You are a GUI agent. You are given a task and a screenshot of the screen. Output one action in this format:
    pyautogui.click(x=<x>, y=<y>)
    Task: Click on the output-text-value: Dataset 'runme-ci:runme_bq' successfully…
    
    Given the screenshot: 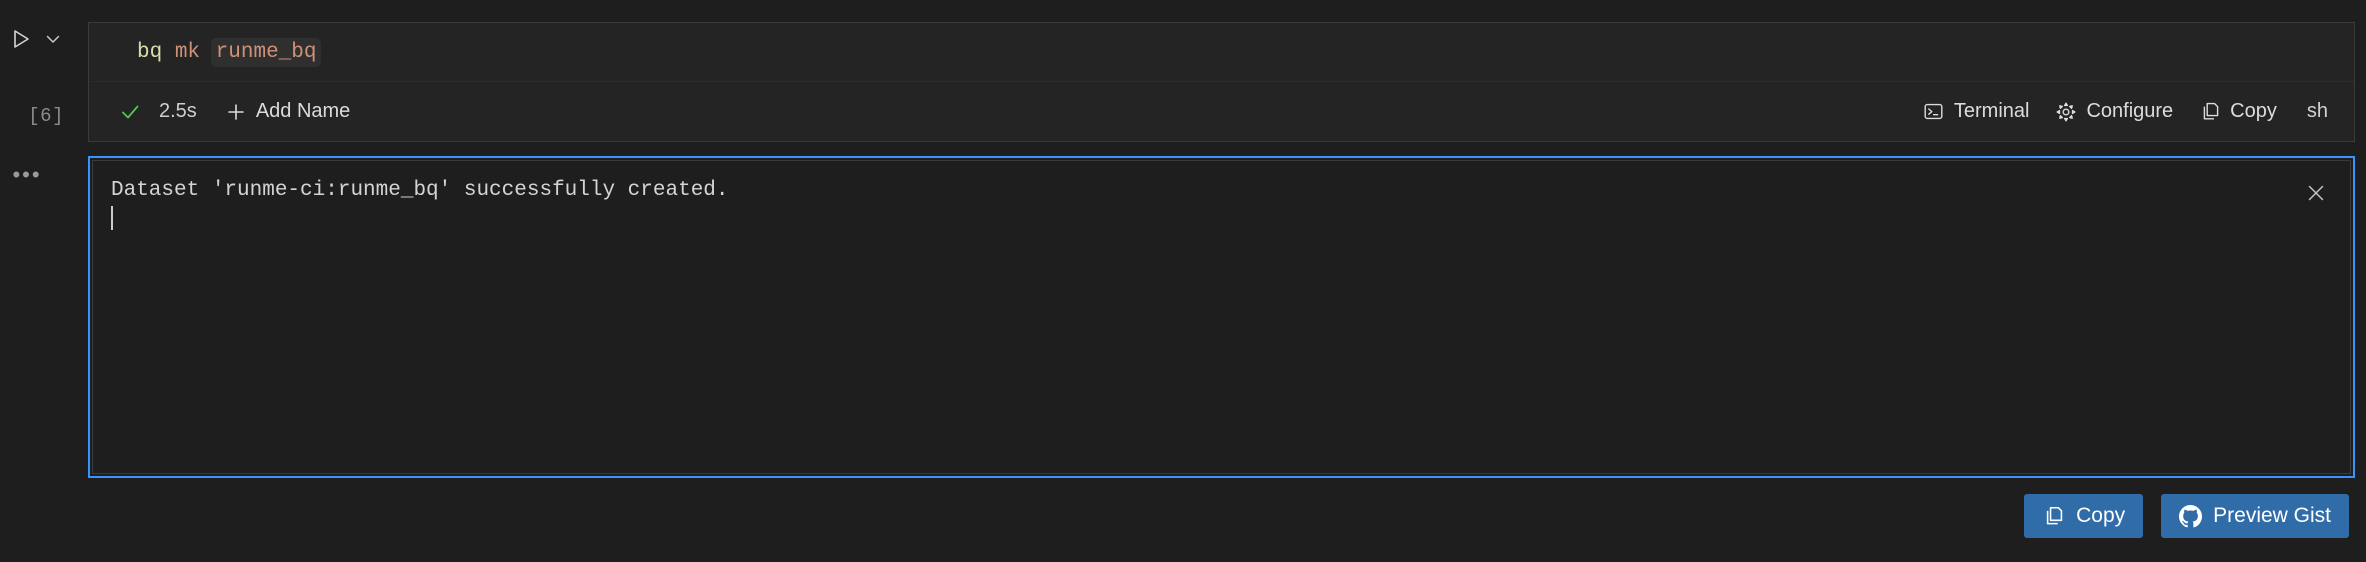 What is the action you would take?
    pyautogui.click(x=420, y=190)
    